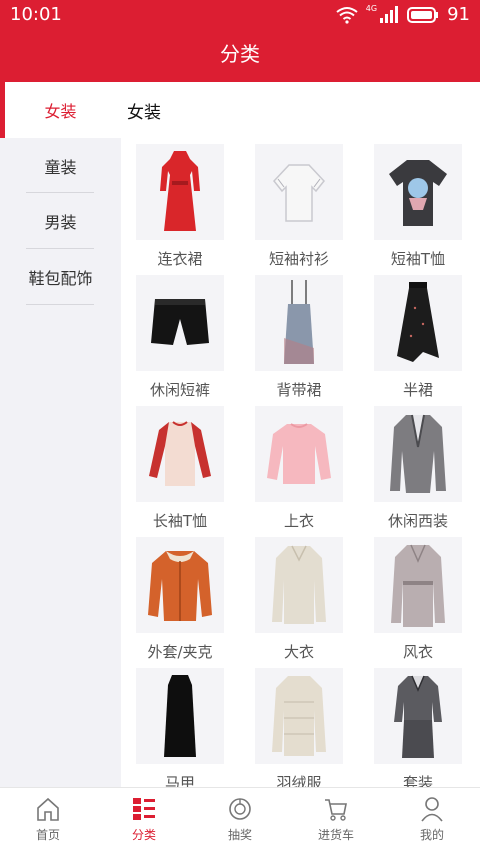  What do you see at coordinates (298, 652) in the screenshot?
I see `category-item-label: 大衣` at bounding box center [298, 652].